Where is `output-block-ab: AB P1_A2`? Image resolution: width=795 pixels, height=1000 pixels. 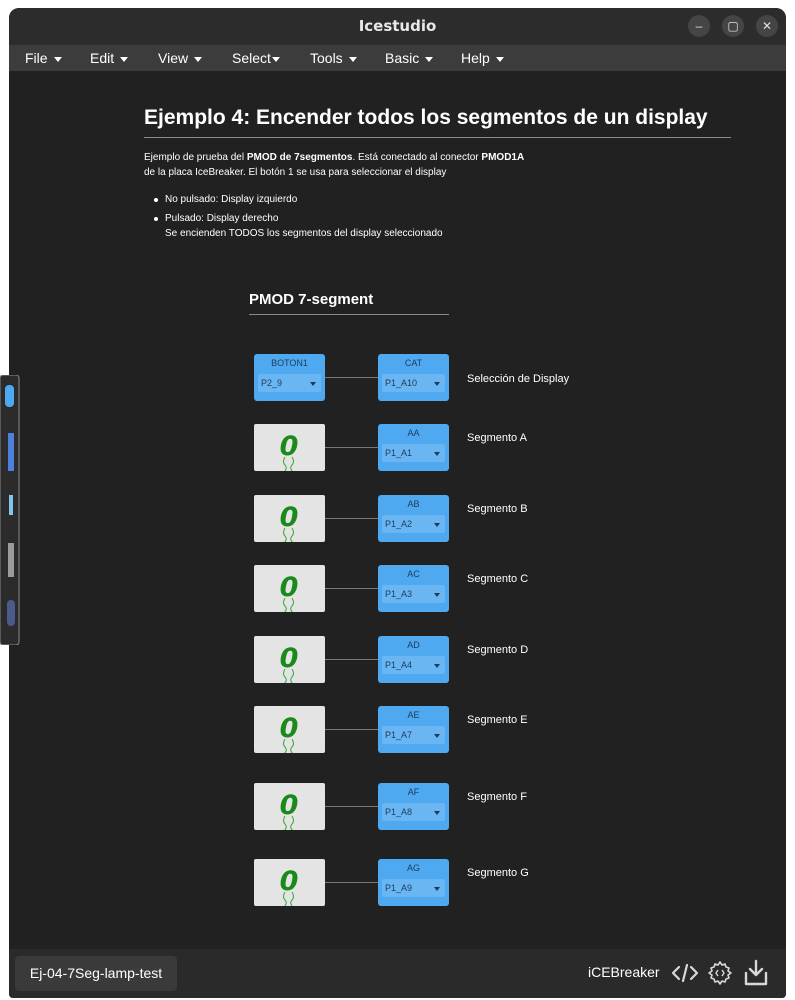 output-block-ab: AB P1_A2 is located at coordinates (413, 518).